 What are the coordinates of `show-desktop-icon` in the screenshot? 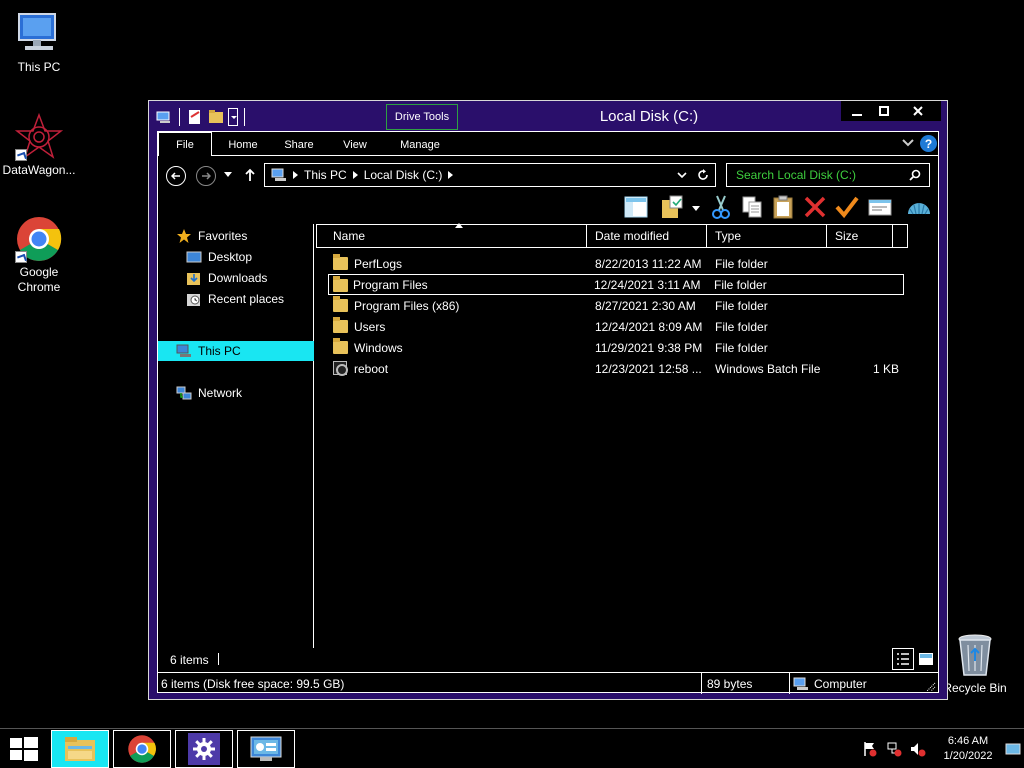 It's located at (1013, 750).